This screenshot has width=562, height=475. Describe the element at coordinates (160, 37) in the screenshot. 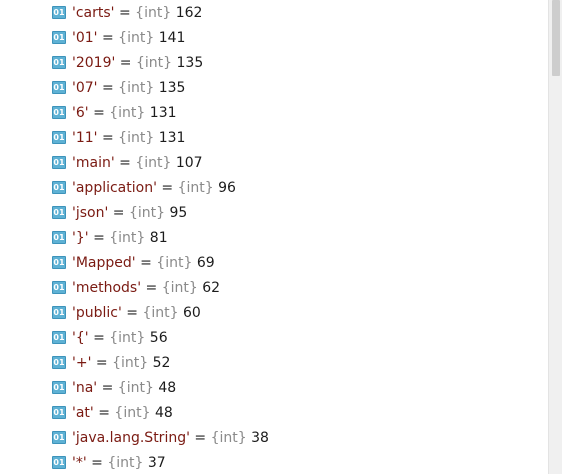

I see `variable-row: 01 '01' = {int} 141` at that location.